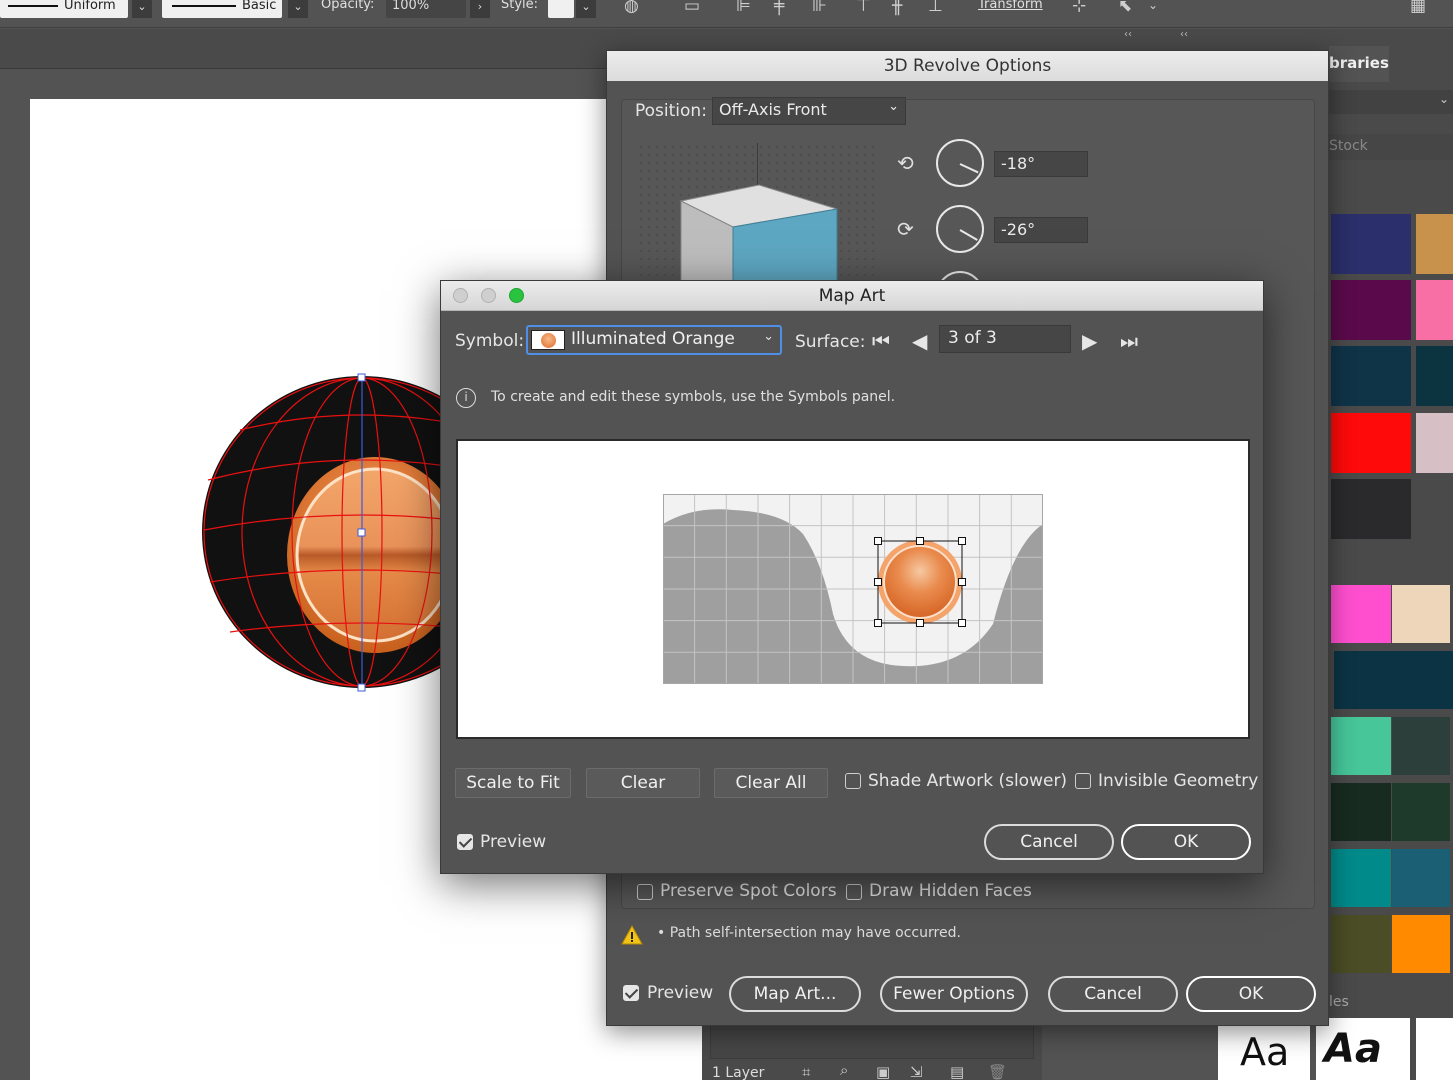 This screenshot has height=1080, width=1453. Describe the element at coordinates (1041, 230) in the screenshot. I see `rotate-y-input: -26°` at that location.